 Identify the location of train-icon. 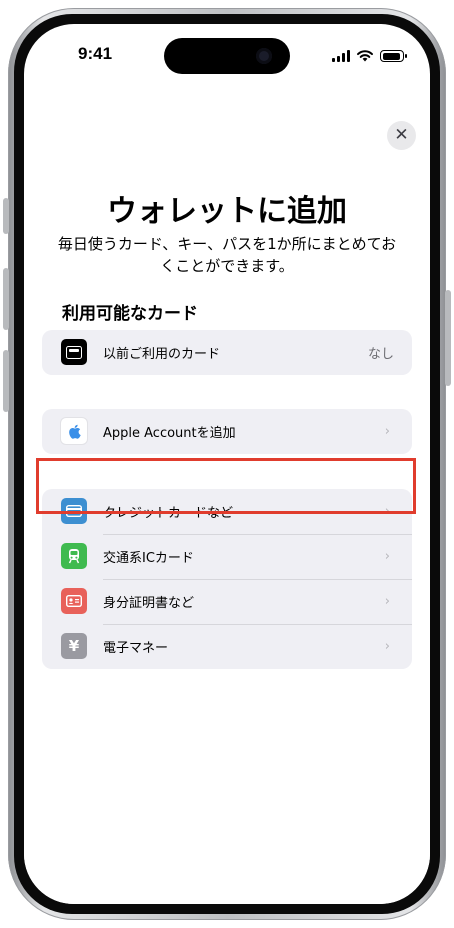
(74, 556).